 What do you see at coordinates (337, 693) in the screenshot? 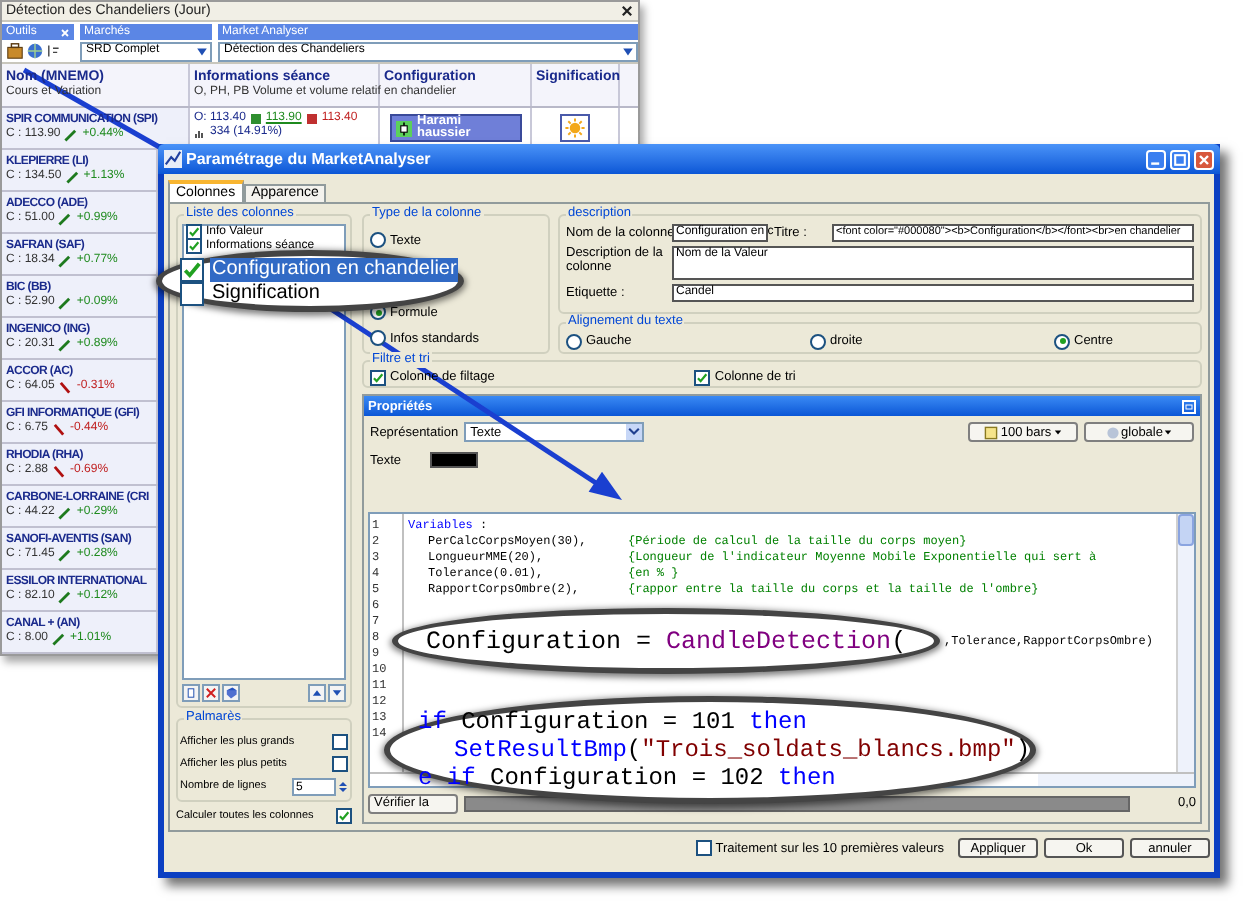
I see `down-arrow-icon` at bounding box center [337, 693].